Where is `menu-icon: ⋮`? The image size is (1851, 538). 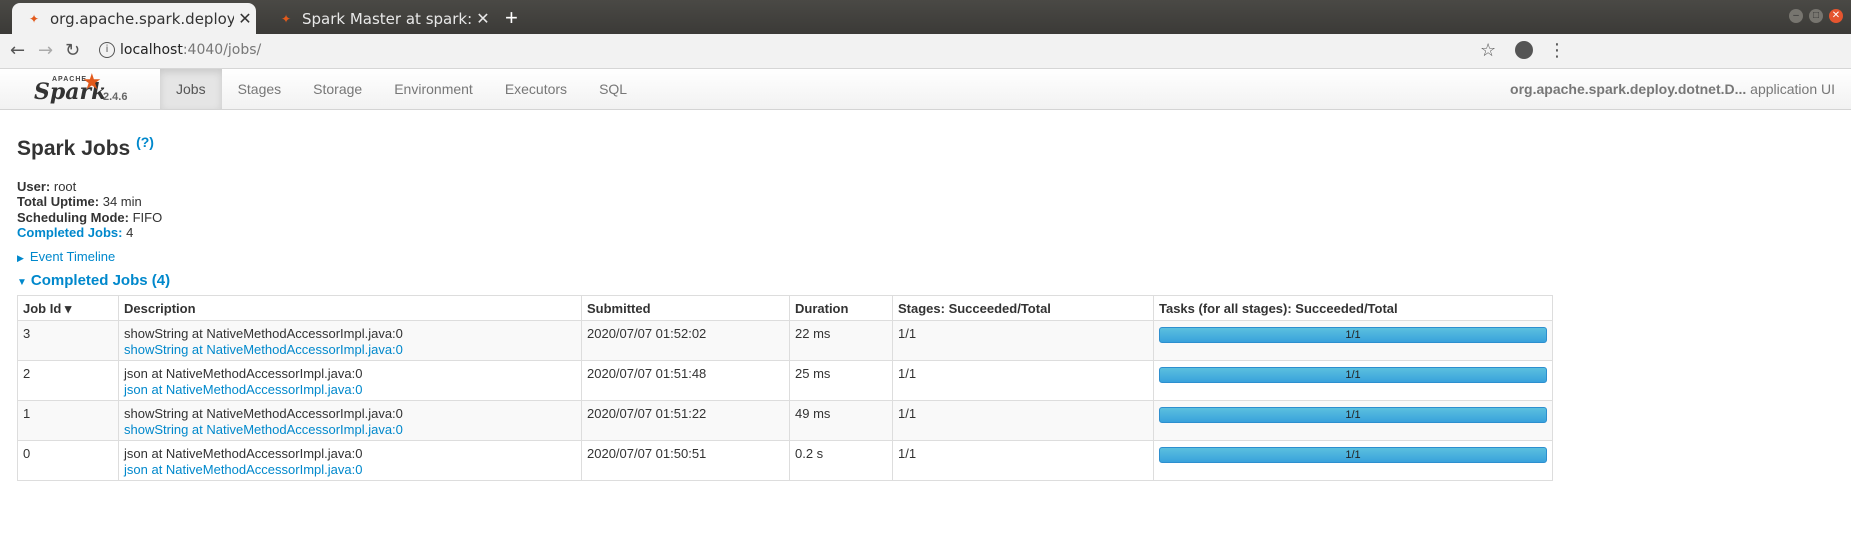 menu-icon: ⋮ is located at coordinates (1557, 50).